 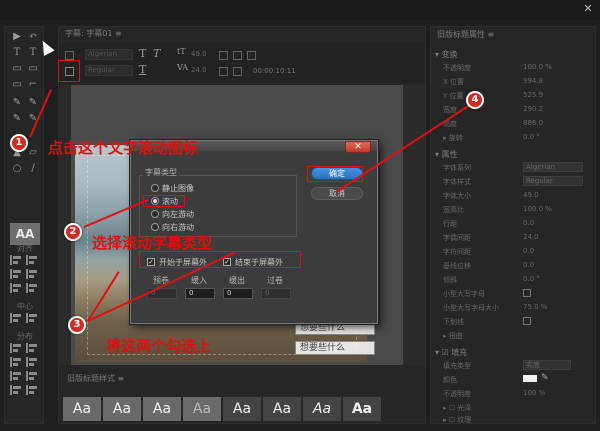 I want to click on distribute-top-icon, so click(x=32, y=362).